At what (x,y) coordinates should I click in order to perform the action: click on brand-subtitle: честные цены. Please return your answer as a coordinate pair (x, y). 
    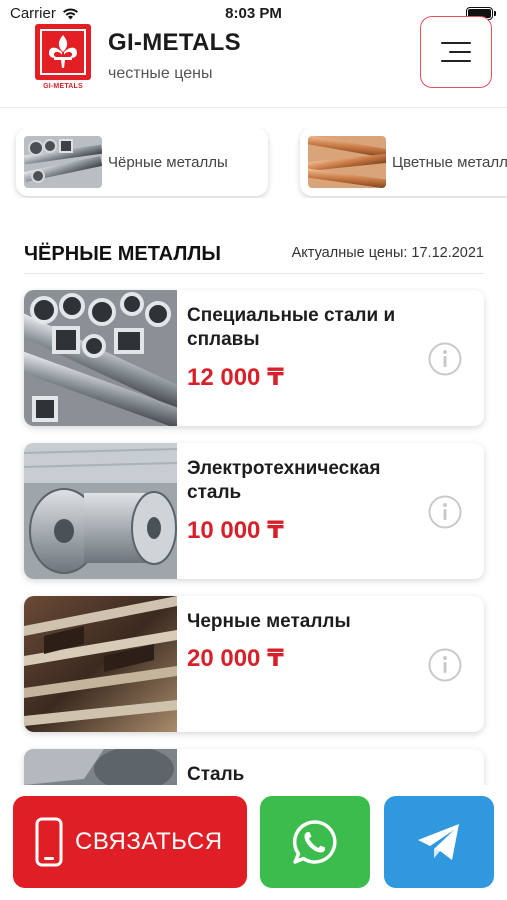
    Looking at the image, I should click on (160, 73).